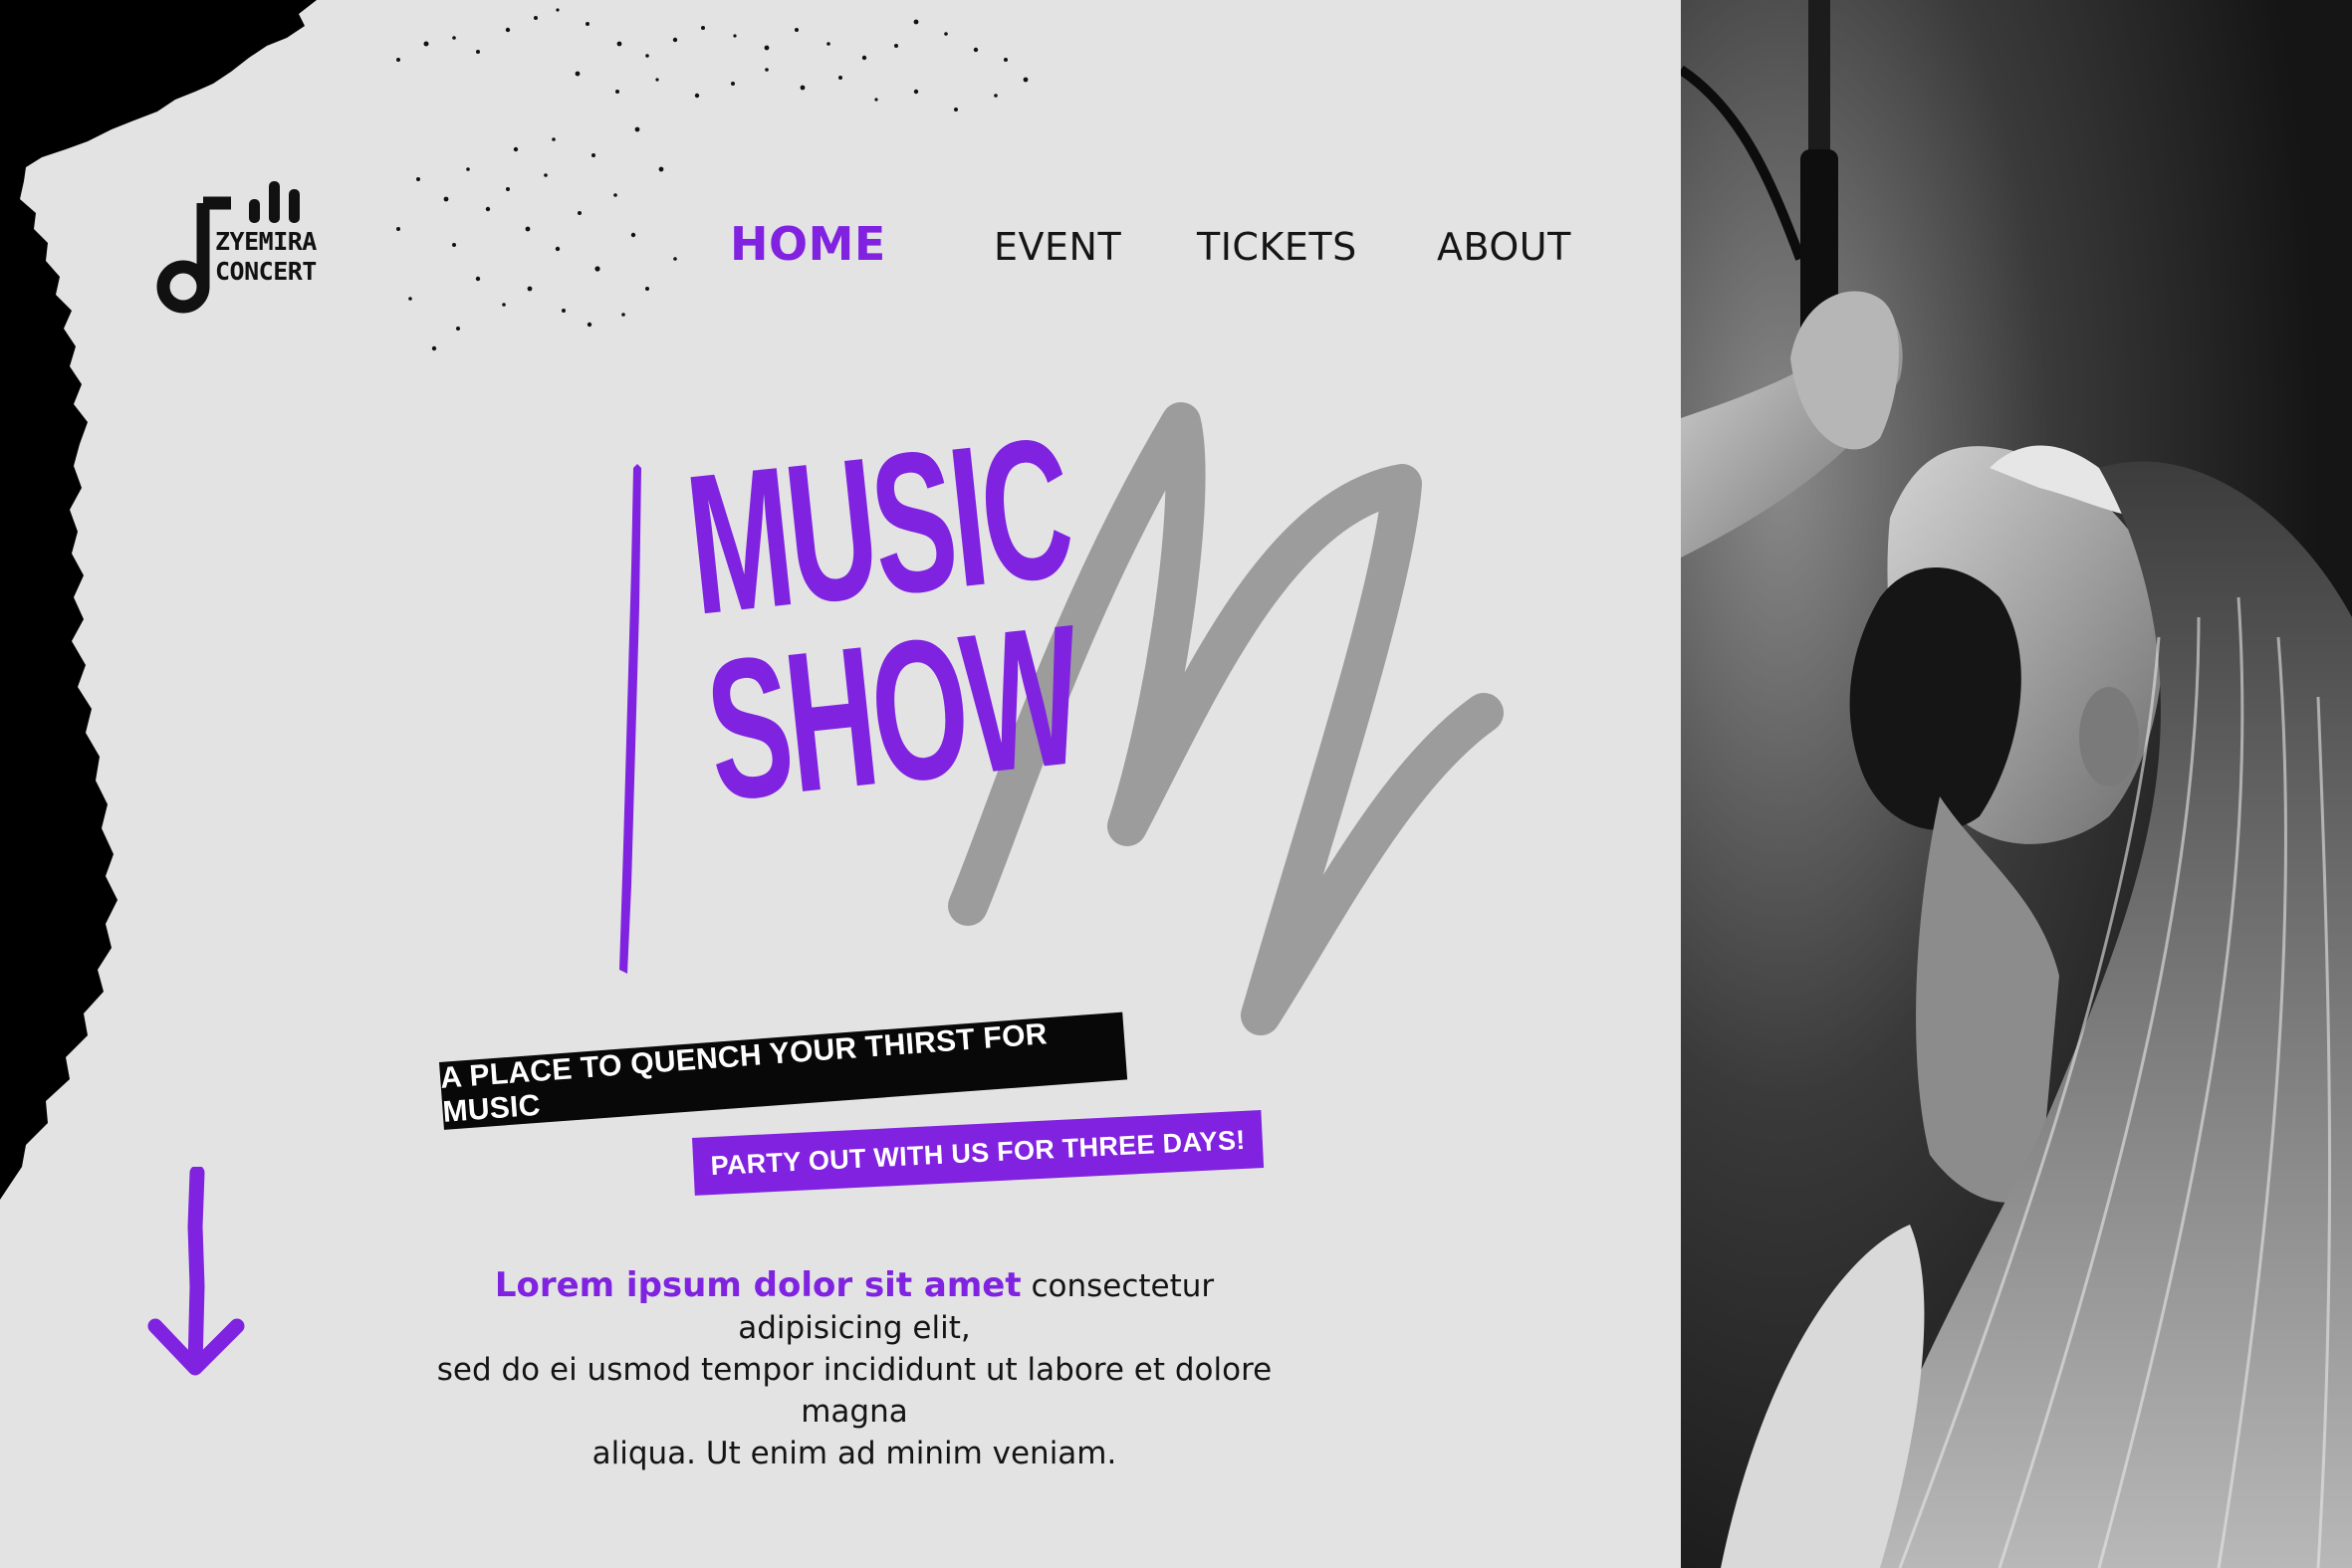  Describe the element at coordinates (758, 1285) in the screenshot. I see `intro-highlight: Lorem ipsum dolor sit amet` at that location.